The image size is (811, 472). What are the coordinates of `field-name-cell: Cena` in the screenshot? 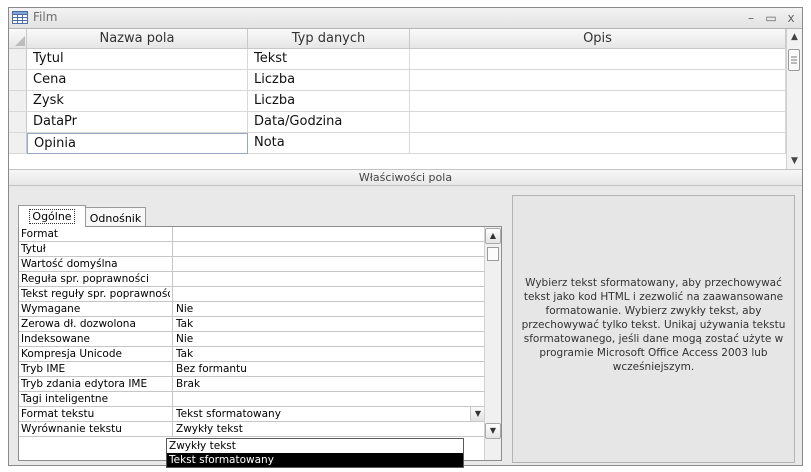 It's located at (137, 80).